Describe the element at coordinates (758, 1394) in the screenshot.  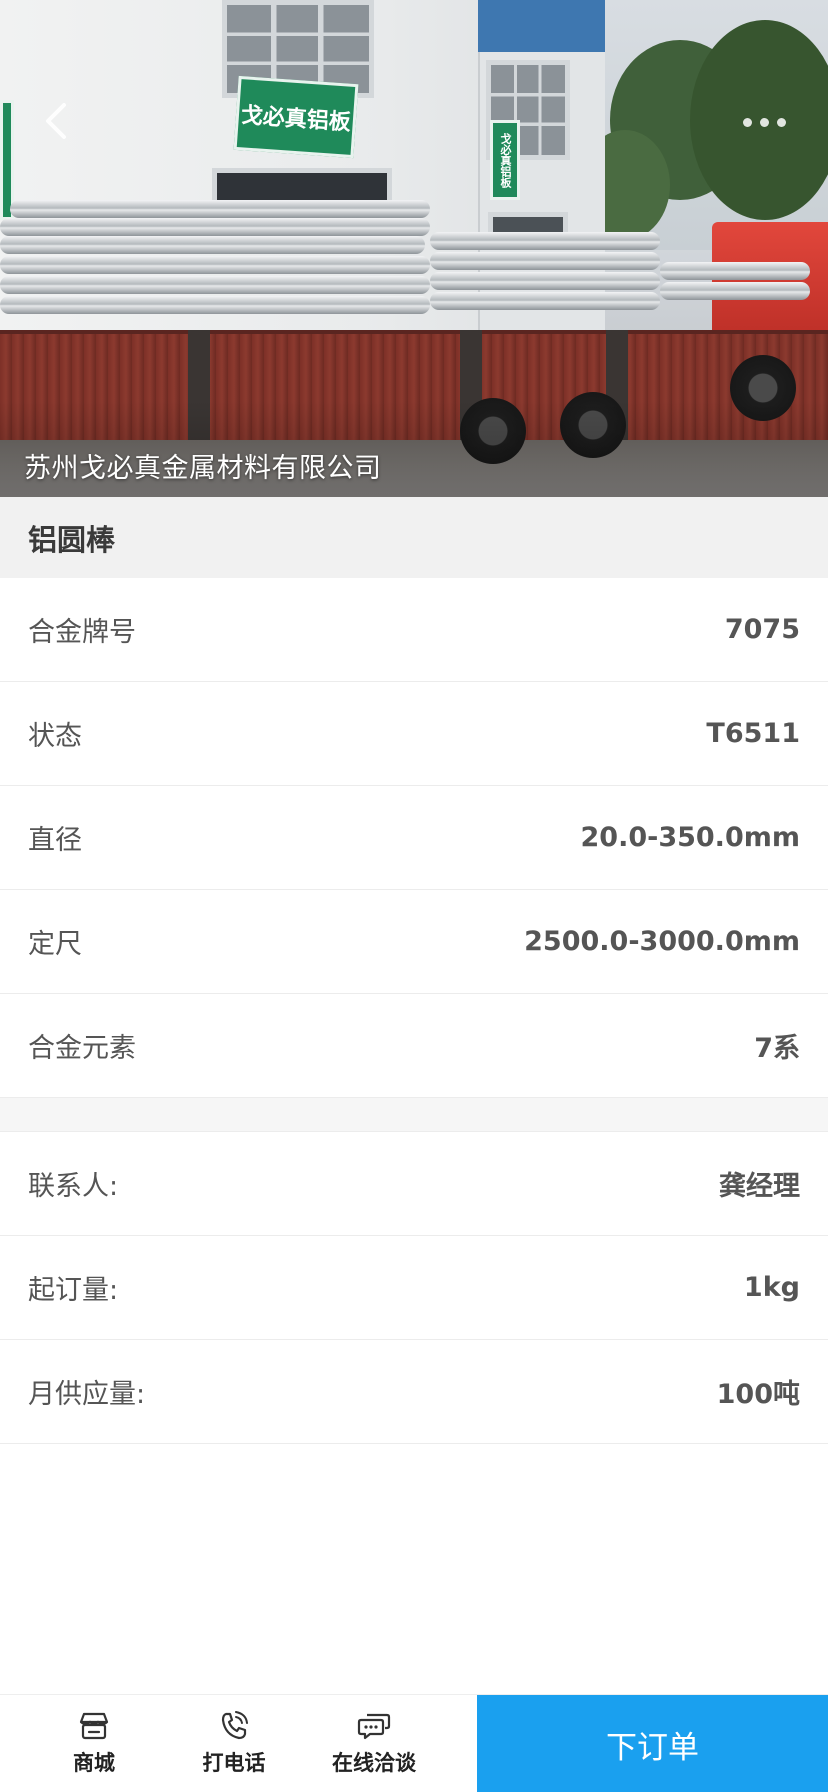
I see `contact-value: 100吨` at that location.